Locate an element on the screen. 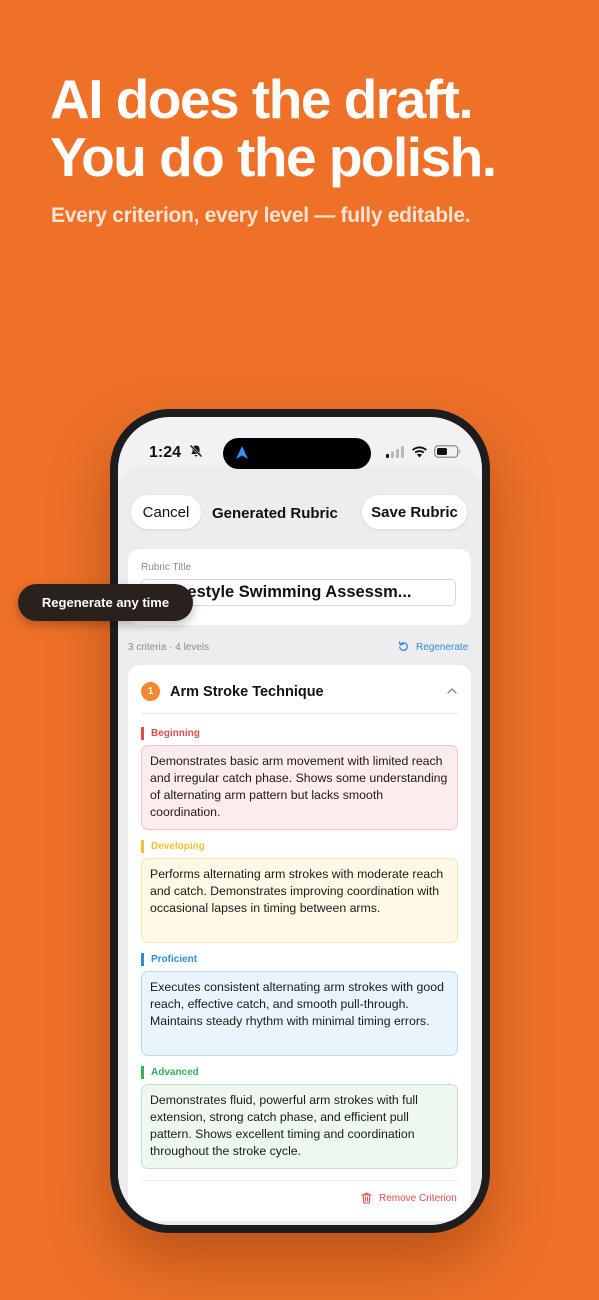  bell-slash-icon is located at coordinates (196, 451).